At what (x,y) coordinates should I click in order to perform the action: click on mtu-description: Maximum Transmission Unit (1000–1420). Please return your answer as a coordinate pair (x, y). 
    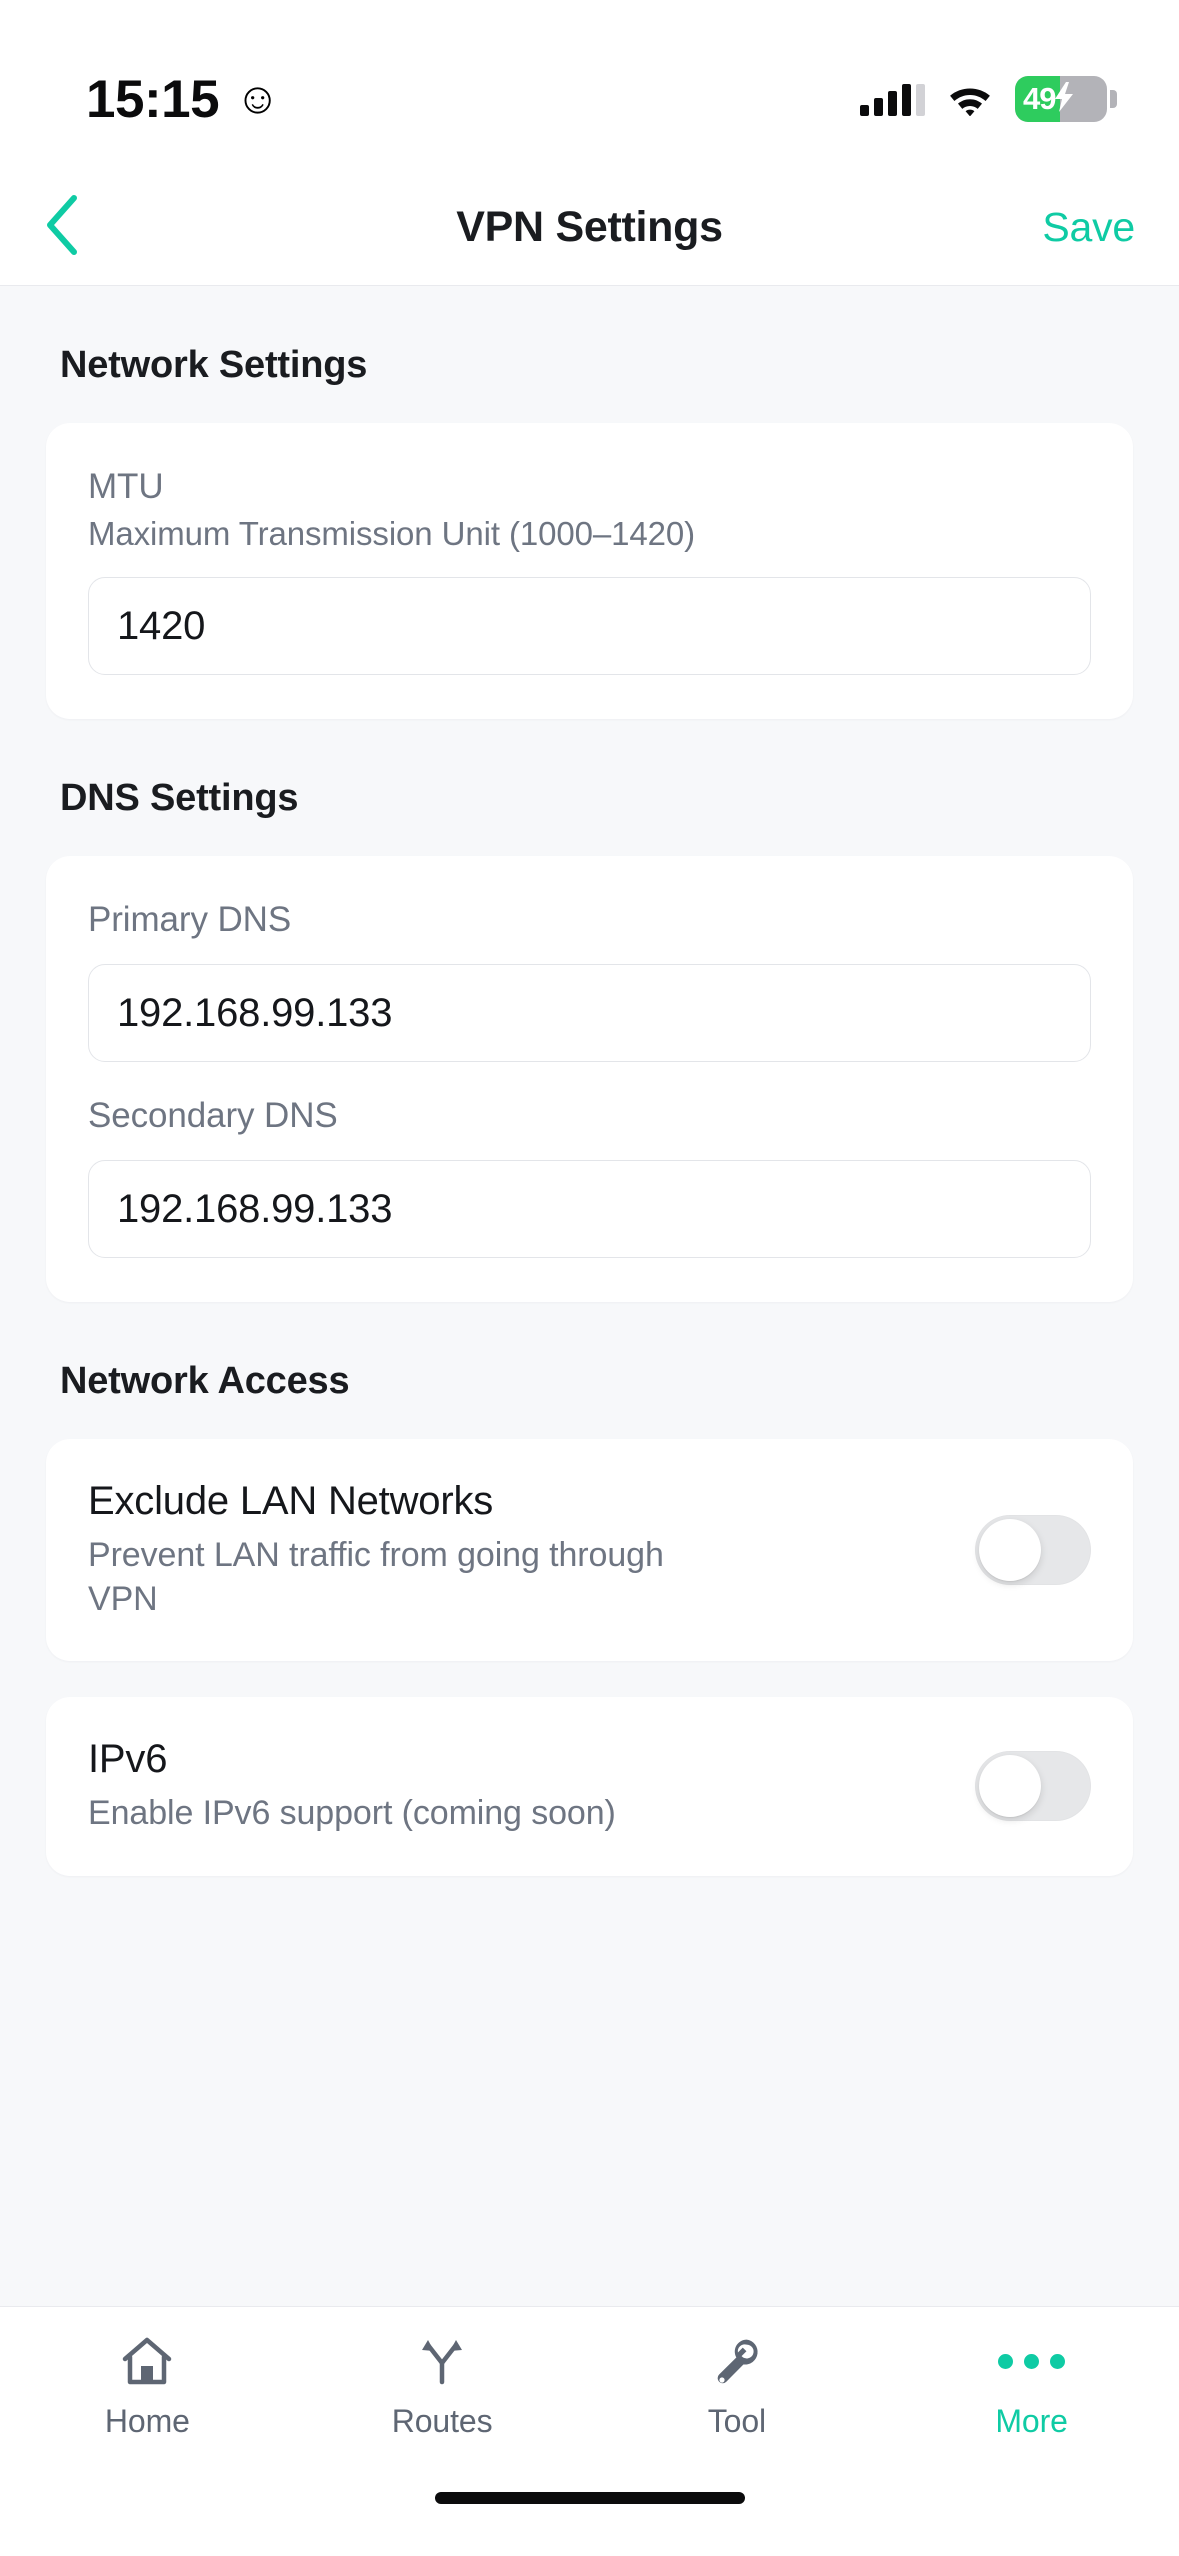
    Looking at the image, I should click on (392, 533).